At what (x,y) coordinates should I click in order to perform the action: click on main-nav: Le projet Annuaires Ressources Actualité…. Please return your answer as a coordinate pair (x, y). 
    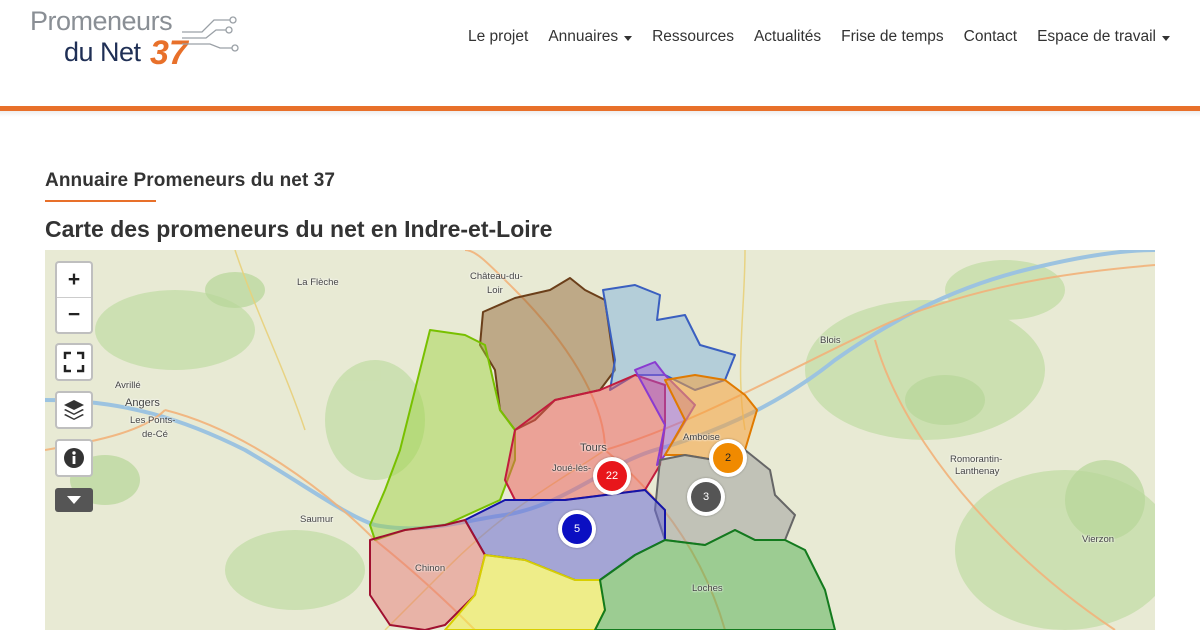
    Looking at the image, I should click on (809, 37).